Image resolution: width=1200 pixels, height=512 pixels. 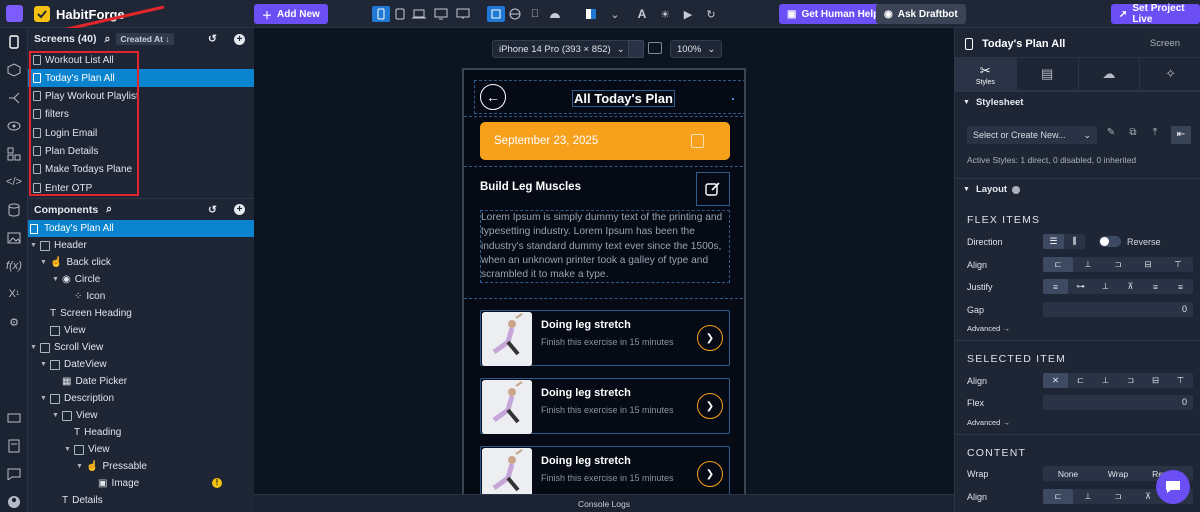 I want to click on landscape-toggle-icon, so click(x=655, y=48).